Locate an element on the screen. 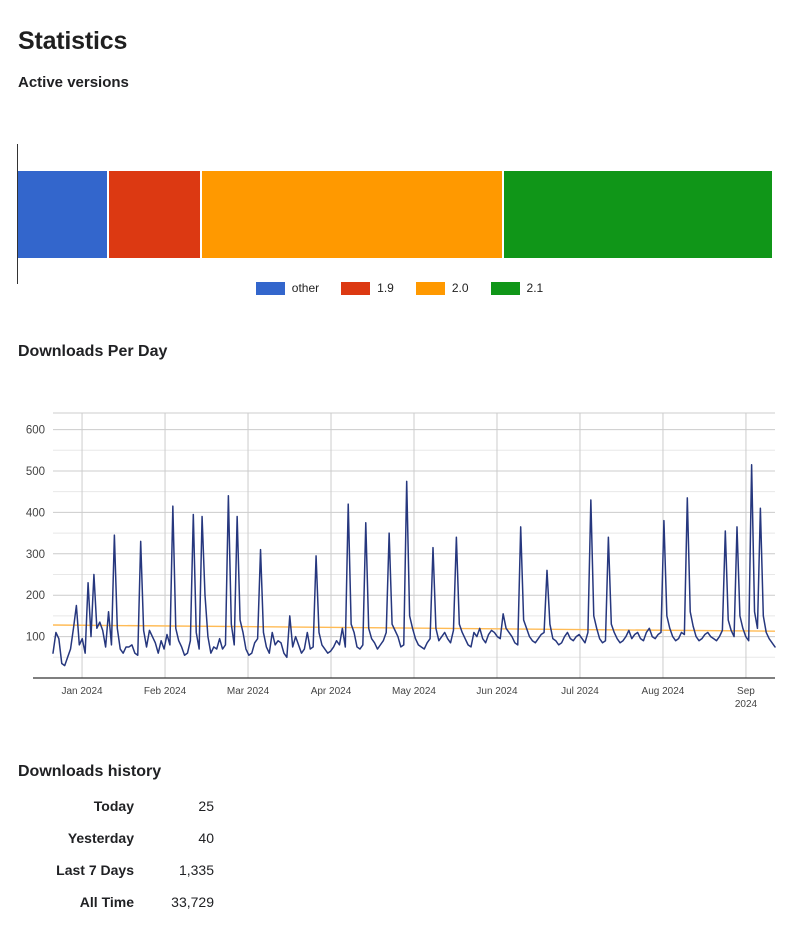 Image resolution: width=799 pixels, height=946 pixels. history-row-label: Last 7 Days is located at coordinates (95, 870).